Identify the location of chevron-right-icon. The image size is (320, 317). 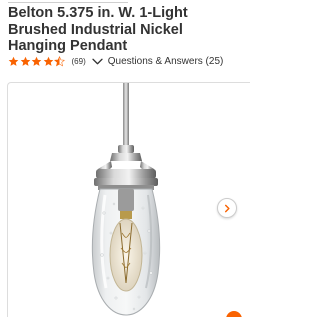
(227, 208).